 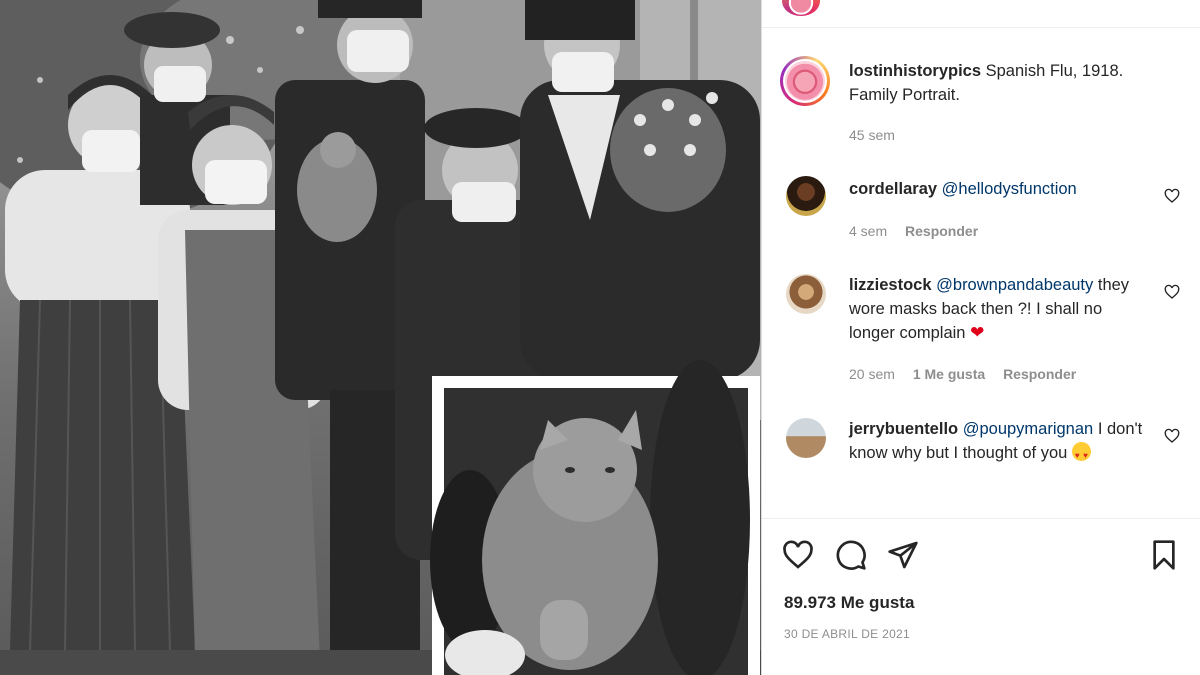 What do you see at coordinates (890, 285) in the screenshot?
I see `comment-username: lizziestock` at bounding box center [890, 285].